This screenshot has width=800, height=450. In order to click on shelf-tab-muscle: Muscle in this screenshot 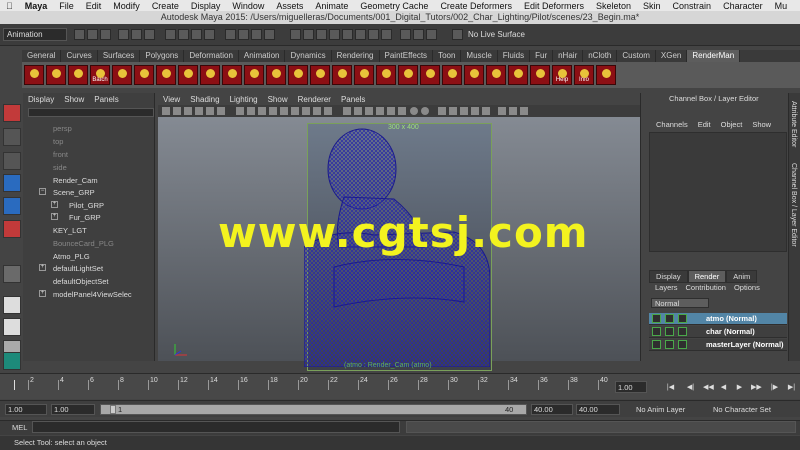, I will do `click(479, 56)`.